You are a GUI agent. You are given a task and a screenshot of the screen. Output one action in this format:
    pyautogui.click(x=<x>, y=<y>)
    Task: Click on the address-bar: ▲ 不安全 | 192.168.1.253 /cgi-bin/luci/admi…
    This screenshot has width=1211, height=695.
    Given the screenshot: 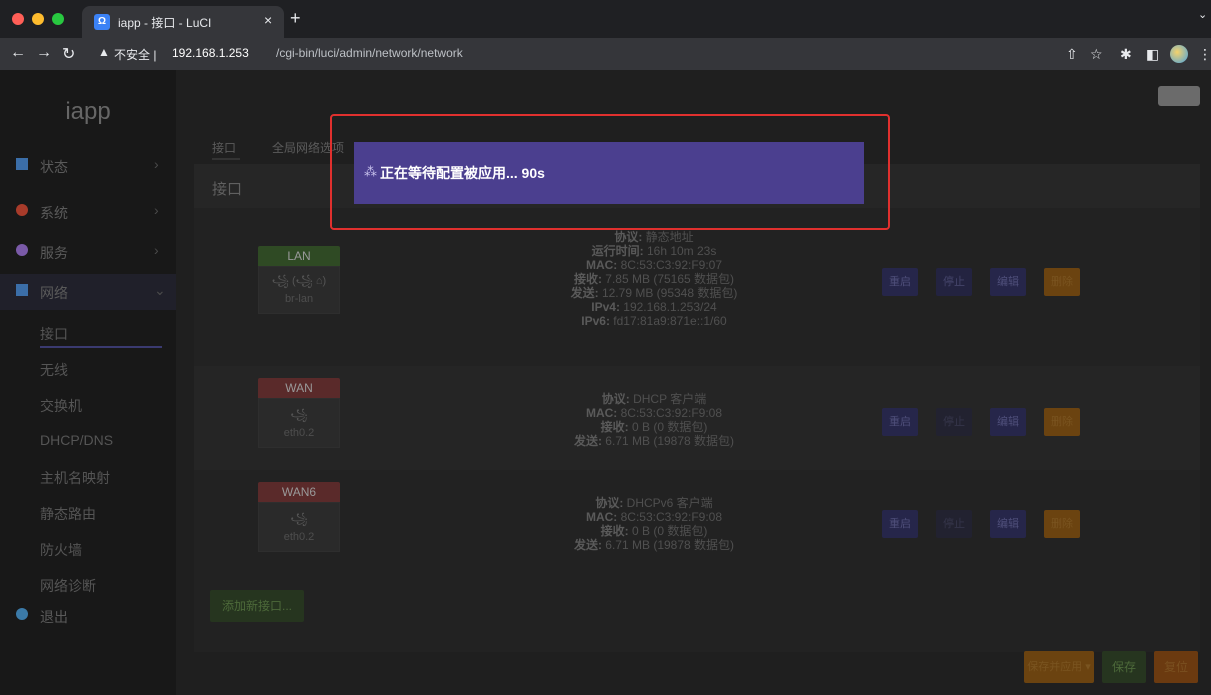 What is the action you would take?
    pyautogui.click(x=611, y=54)
    